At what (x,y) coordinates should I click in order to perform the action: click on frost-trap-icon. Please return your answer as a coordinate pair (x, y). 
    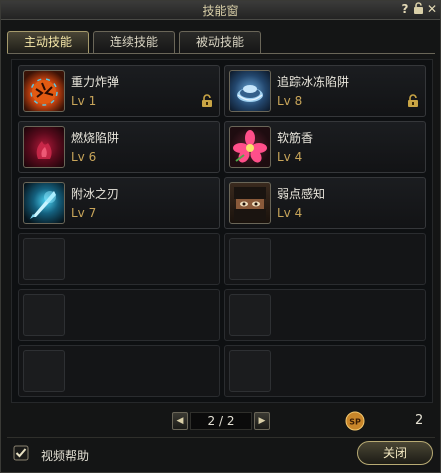
    Looking at the image, I should click on (250, 91).